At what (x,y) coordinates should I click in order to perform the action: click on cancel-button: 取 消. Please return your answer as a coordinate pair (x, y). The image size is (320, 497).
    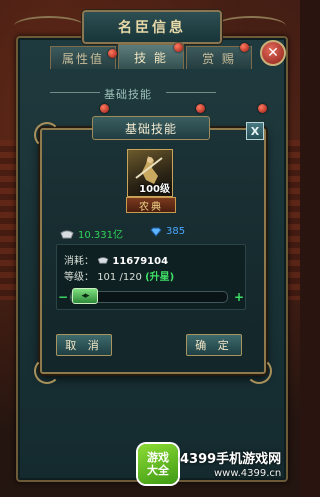
    Looking at the image, I should click on (84, 345).